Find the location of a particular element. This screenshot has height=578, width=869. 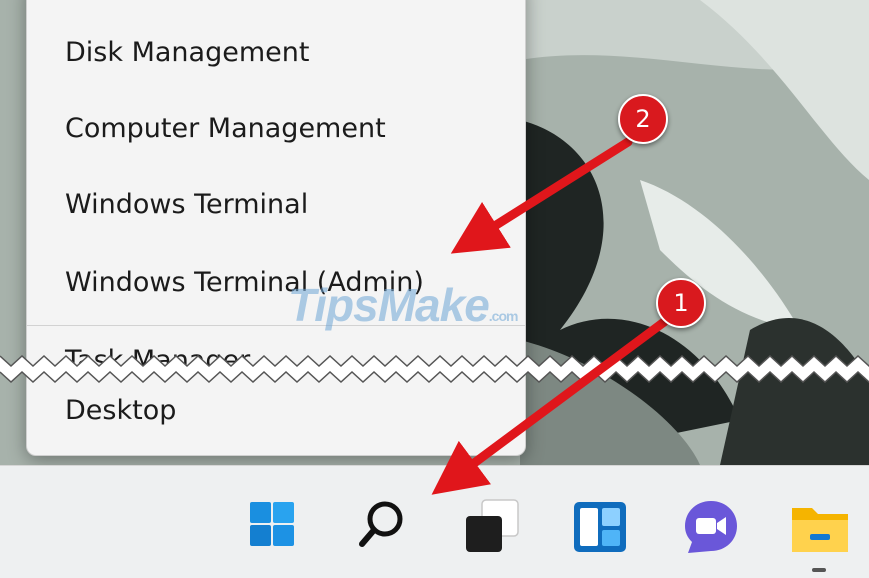

step-2-badge: 2 is located at coordinates (643, 119).